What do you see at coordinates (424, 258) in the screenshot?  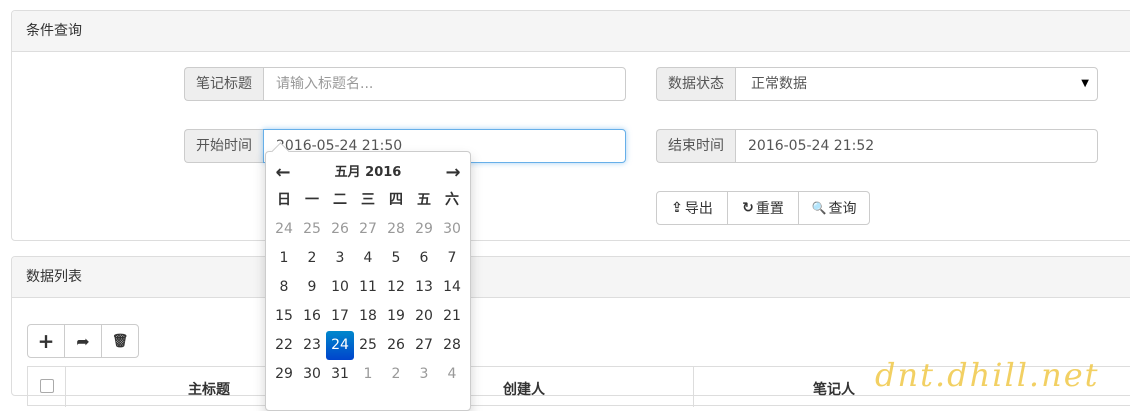 I see `datepicker-day: 6` at bounding box center [424, 258].